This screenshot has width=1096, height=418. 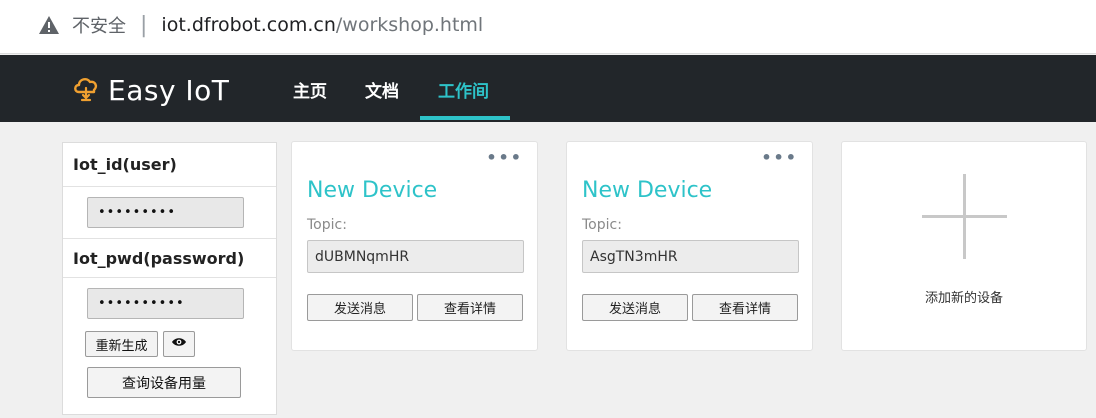 I want to click on iot-pwd-field: ••••••••••, so click(x=165, y=303).